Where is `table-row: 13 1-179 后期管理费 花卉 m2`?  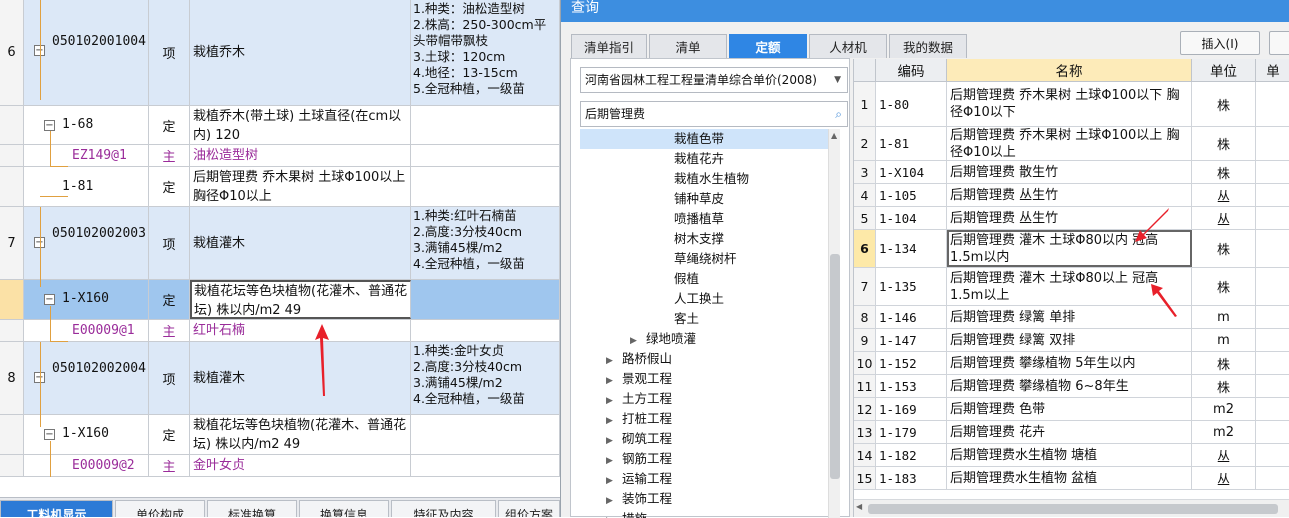 table-row: 13 1-179 后期管理费 花卉 m2 is located at coordinates (1071, 432).